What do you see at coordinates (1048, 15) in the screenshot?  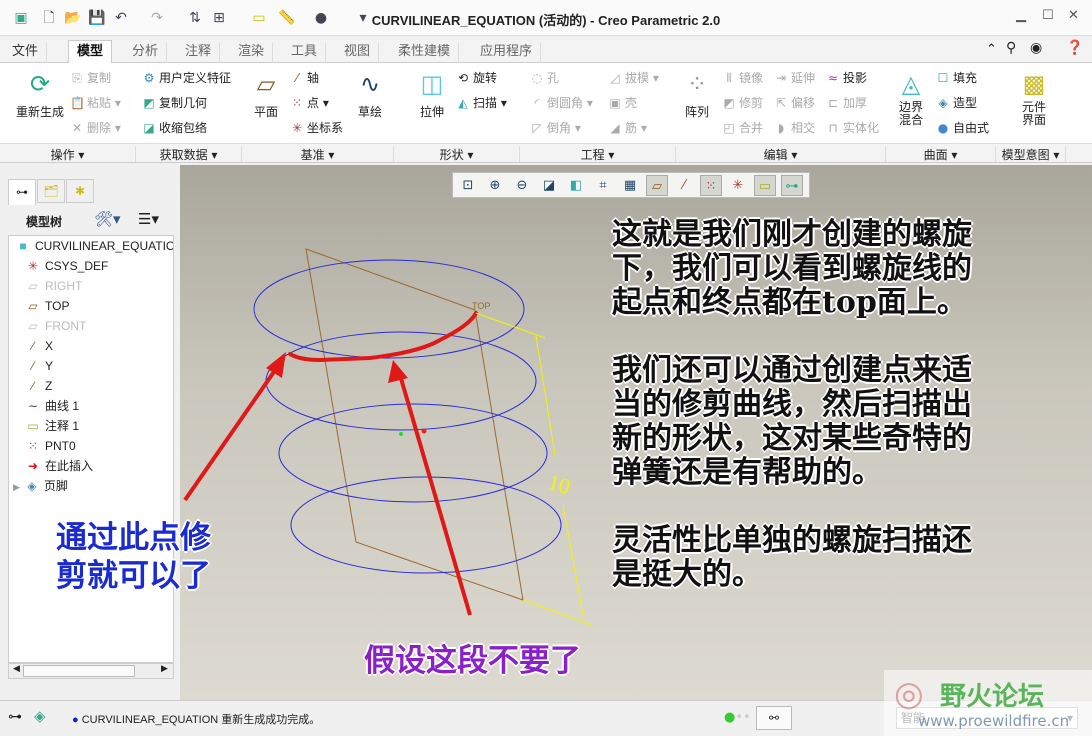 I see `maximize-button: ☐` at bounding box center [1048, 15].